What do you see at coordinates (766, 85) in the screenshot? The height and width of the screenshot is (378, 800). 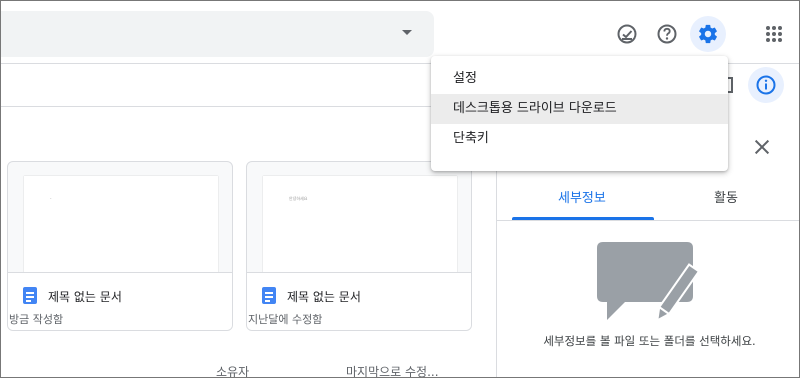 I see `info-icon` at bounding box center [766, 85].